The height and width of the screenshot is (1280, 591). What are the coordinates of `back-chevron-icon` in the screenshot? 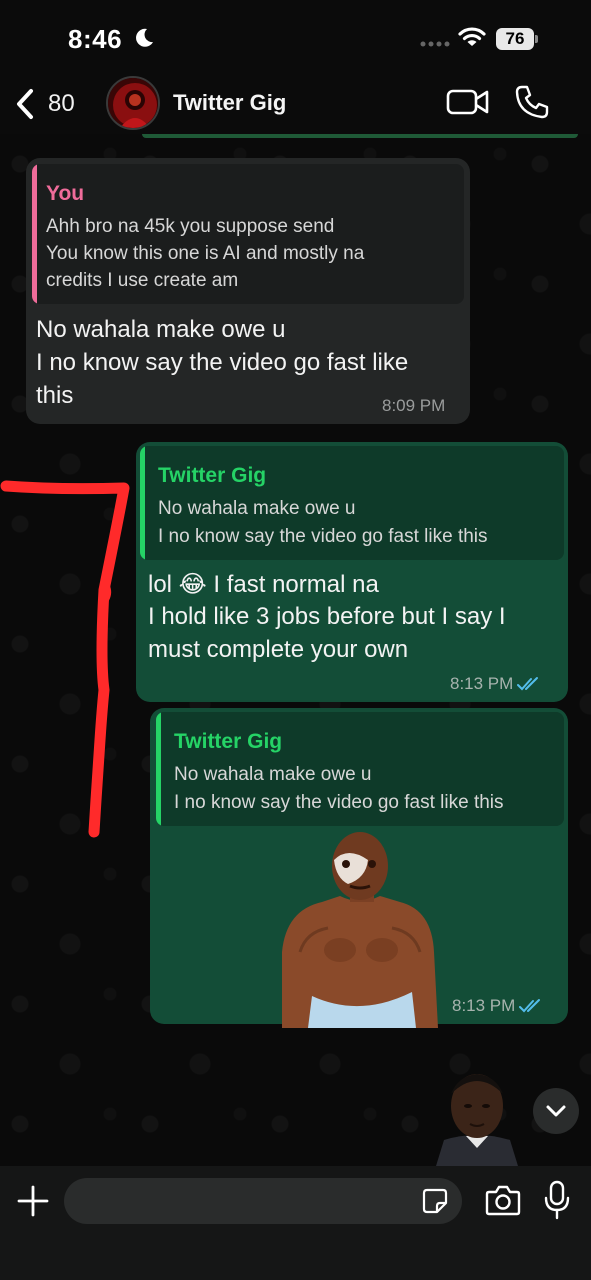 It's located at (25, 104).